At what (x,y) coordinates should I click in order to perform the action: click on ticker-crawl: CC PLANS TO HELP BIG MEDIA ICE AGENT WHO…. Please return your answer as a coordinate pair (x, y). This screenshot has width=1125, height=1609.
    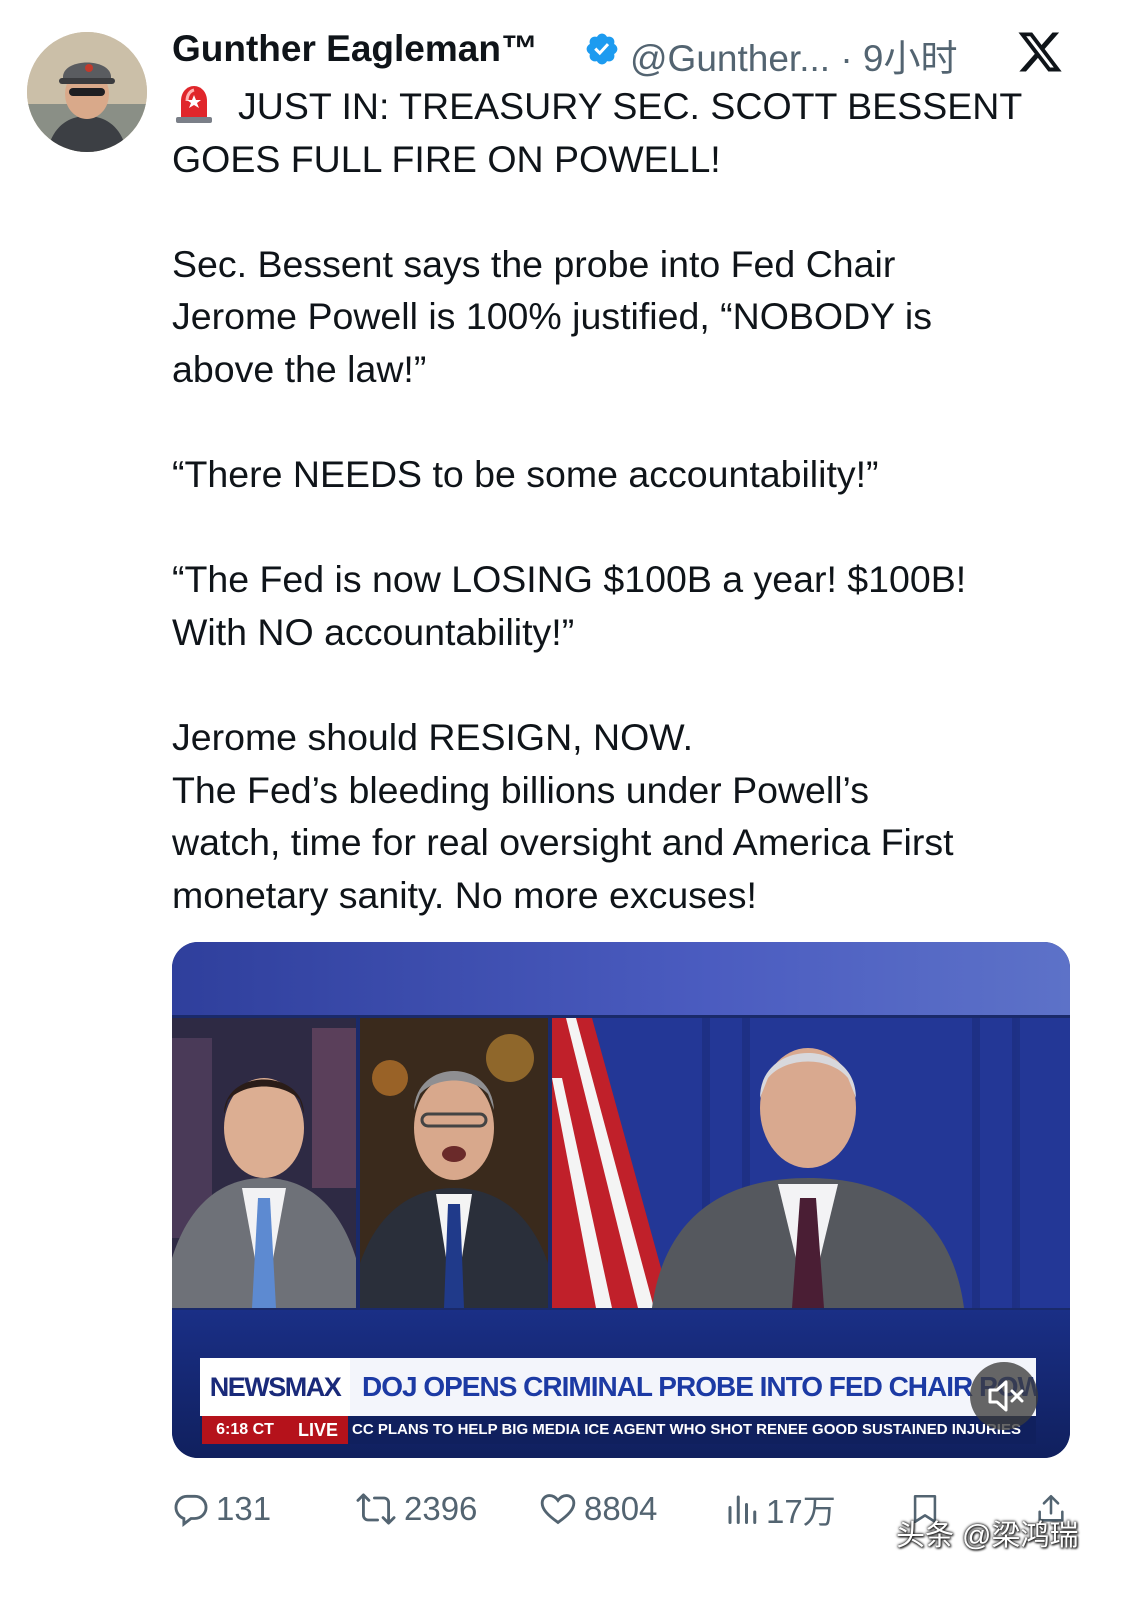
    Looking at the image, I should click on (686, 1429).